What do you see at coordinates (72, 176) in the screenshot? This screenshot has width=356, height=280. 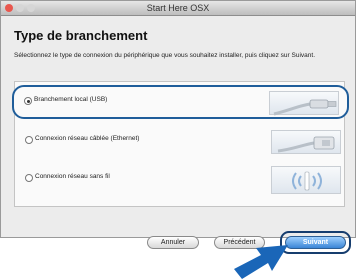 I see `option-wireless-label: Connexion réseau sans fil` at bounding box center [72, 176].